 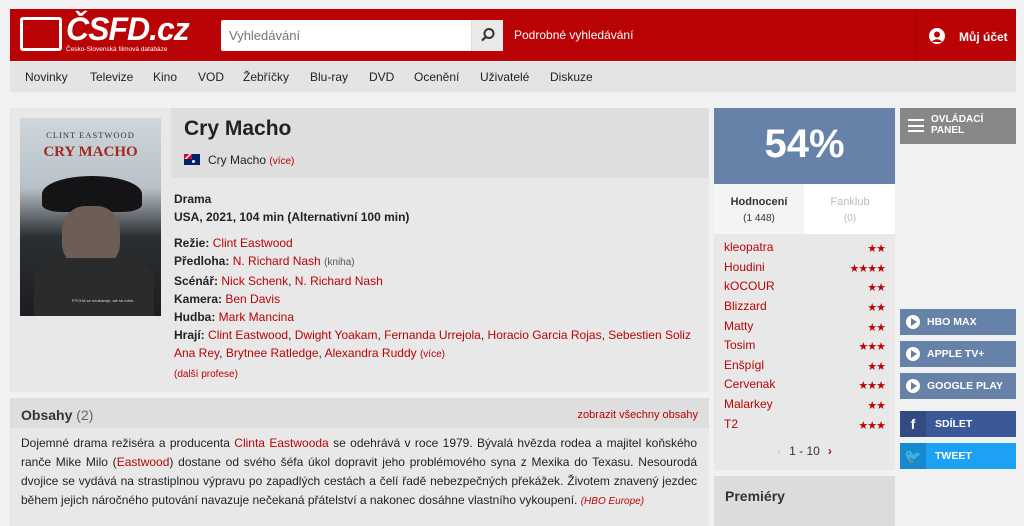 I want to click on site-logo: ČSFD.cz Česko-Slovenská filmová databáze, so click(x=105, y=34).